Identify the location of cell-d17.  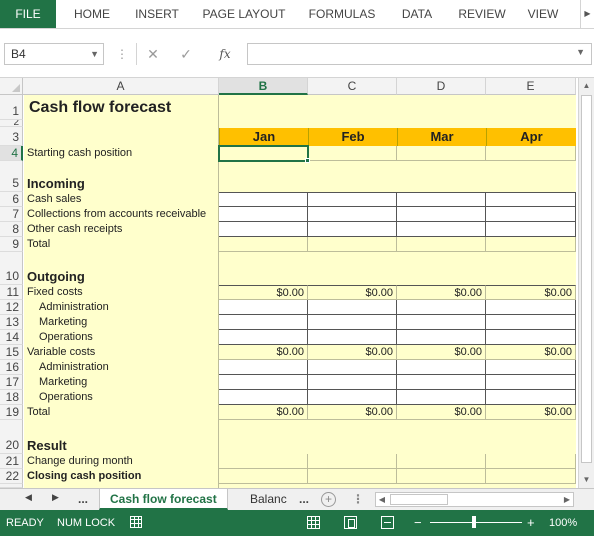
(441, 382).